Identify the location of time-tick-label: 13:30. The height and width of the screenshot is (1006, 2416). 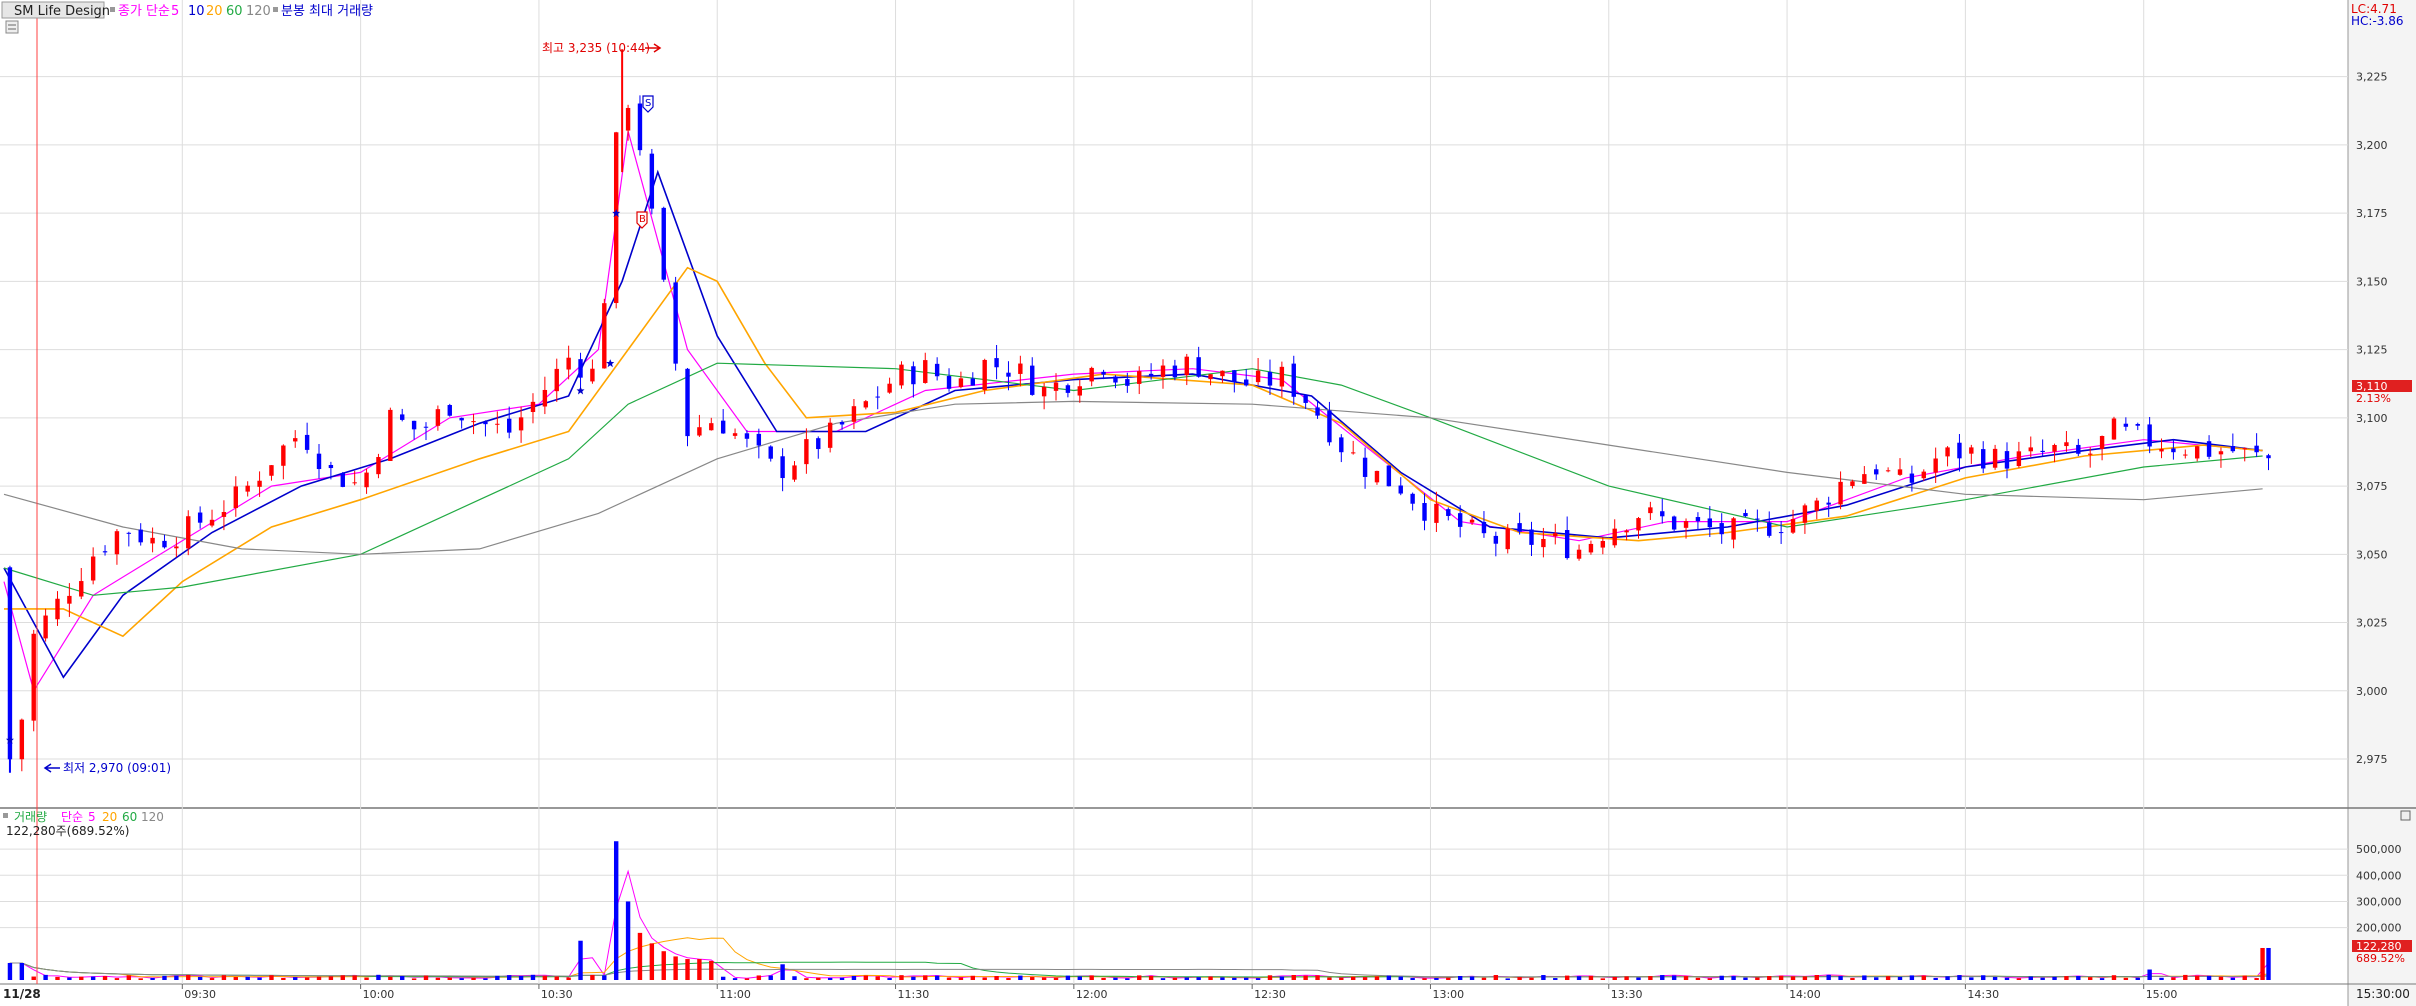
(1627, 994).